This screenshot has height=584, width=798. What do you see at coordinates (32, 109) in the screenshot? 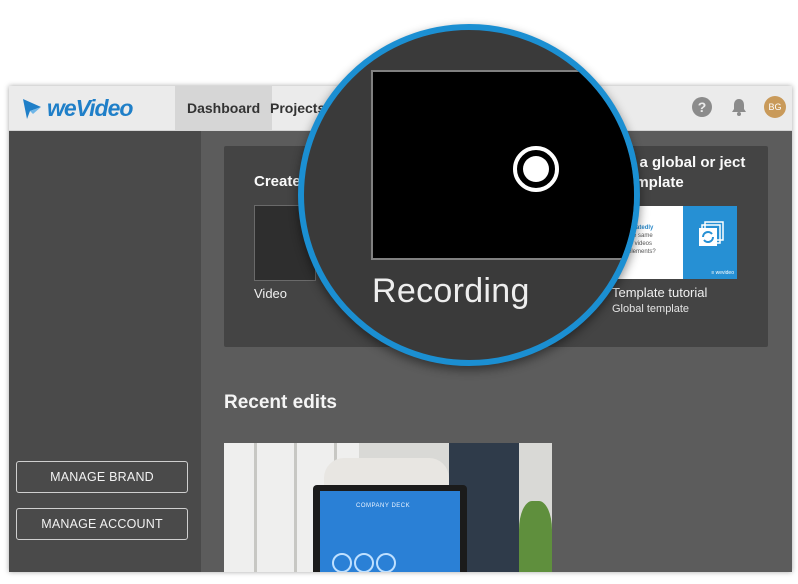
I see `wevideo-logo-icon` at bounding box center [32, 109].